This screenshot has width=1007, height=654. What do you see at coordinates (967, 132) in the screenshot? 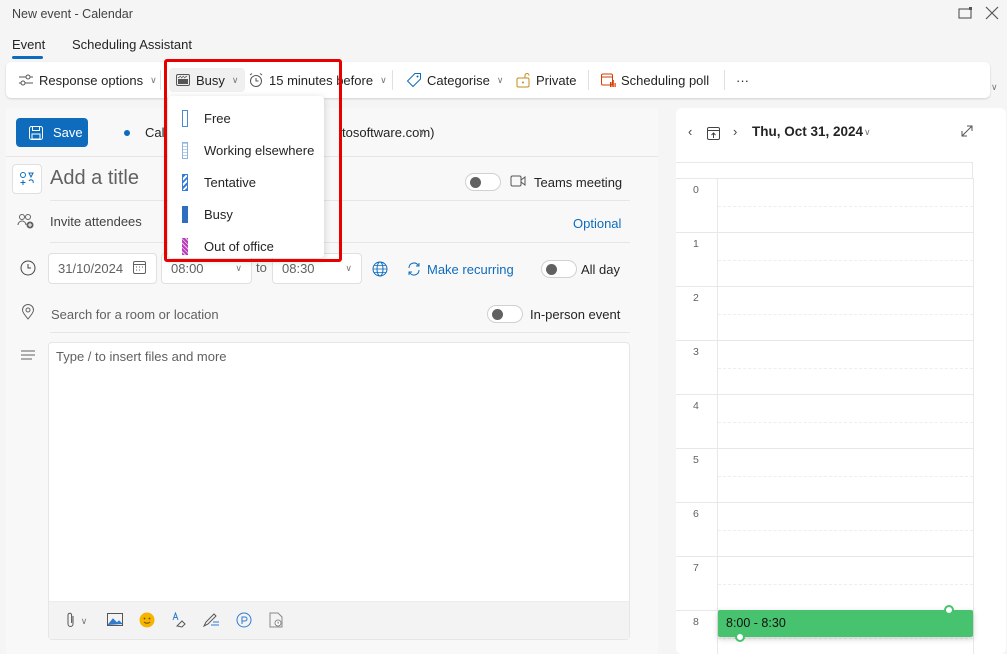
I see `expand-icon` at bounding box center [967, 132].